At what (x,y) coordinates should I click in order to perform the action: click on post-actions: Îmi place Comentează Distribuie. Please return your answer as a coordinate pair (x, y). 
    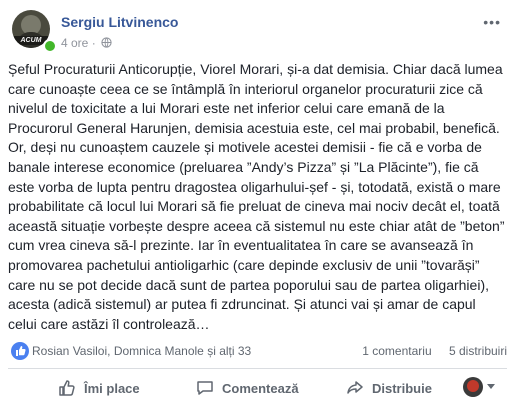
    Looking at the image, I should click on (257, 388).